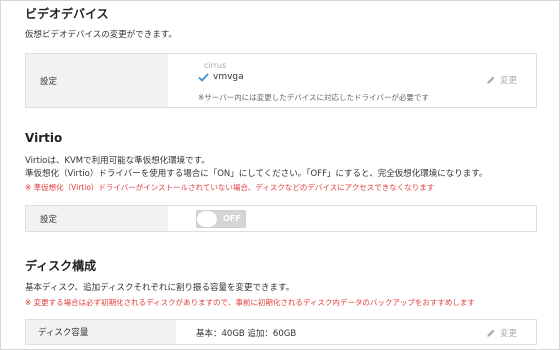 This screenshot has height=350, width=560. I want to click on disk-edit-button: 変更, so click(501, 333).